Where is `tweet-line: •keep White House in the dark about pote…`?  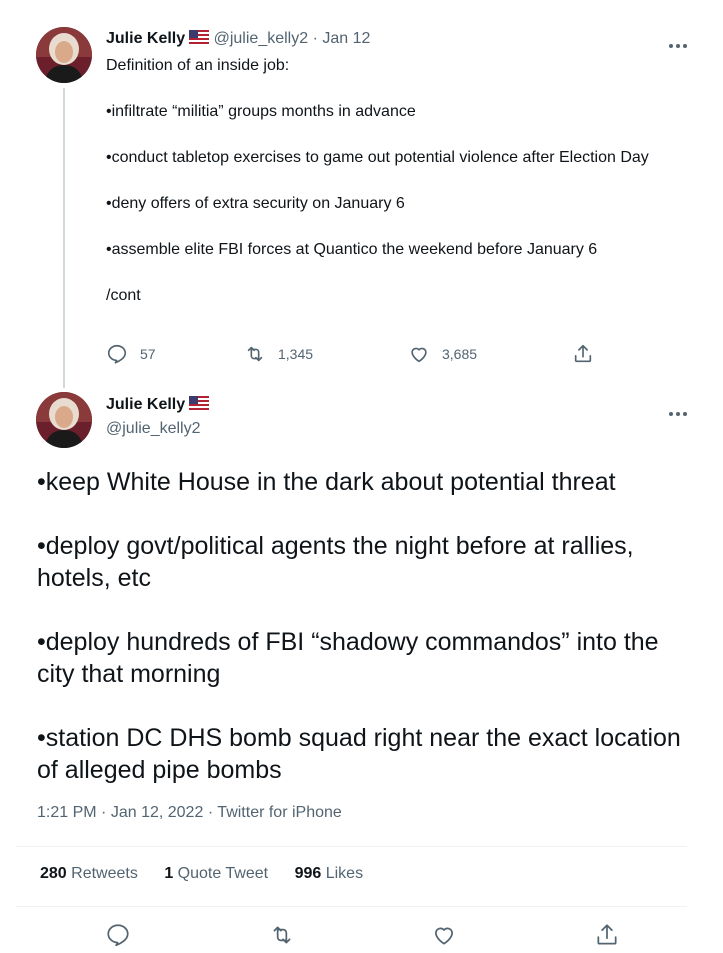 tweet-line: •keep White House in the dark about pote… is located at coordinates (326, 482).